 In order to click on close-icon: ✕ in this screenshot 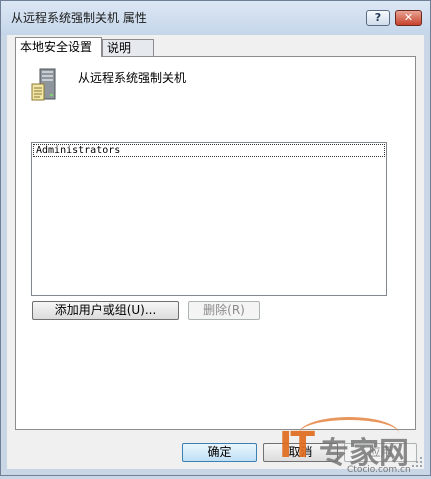, I will do `click(408, 17)`.